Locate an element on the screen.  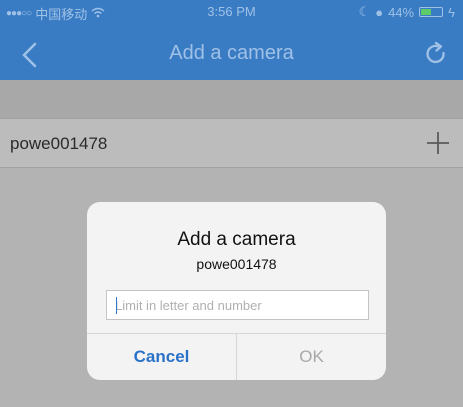
camera-name-input is located at coordinates (237, 305).